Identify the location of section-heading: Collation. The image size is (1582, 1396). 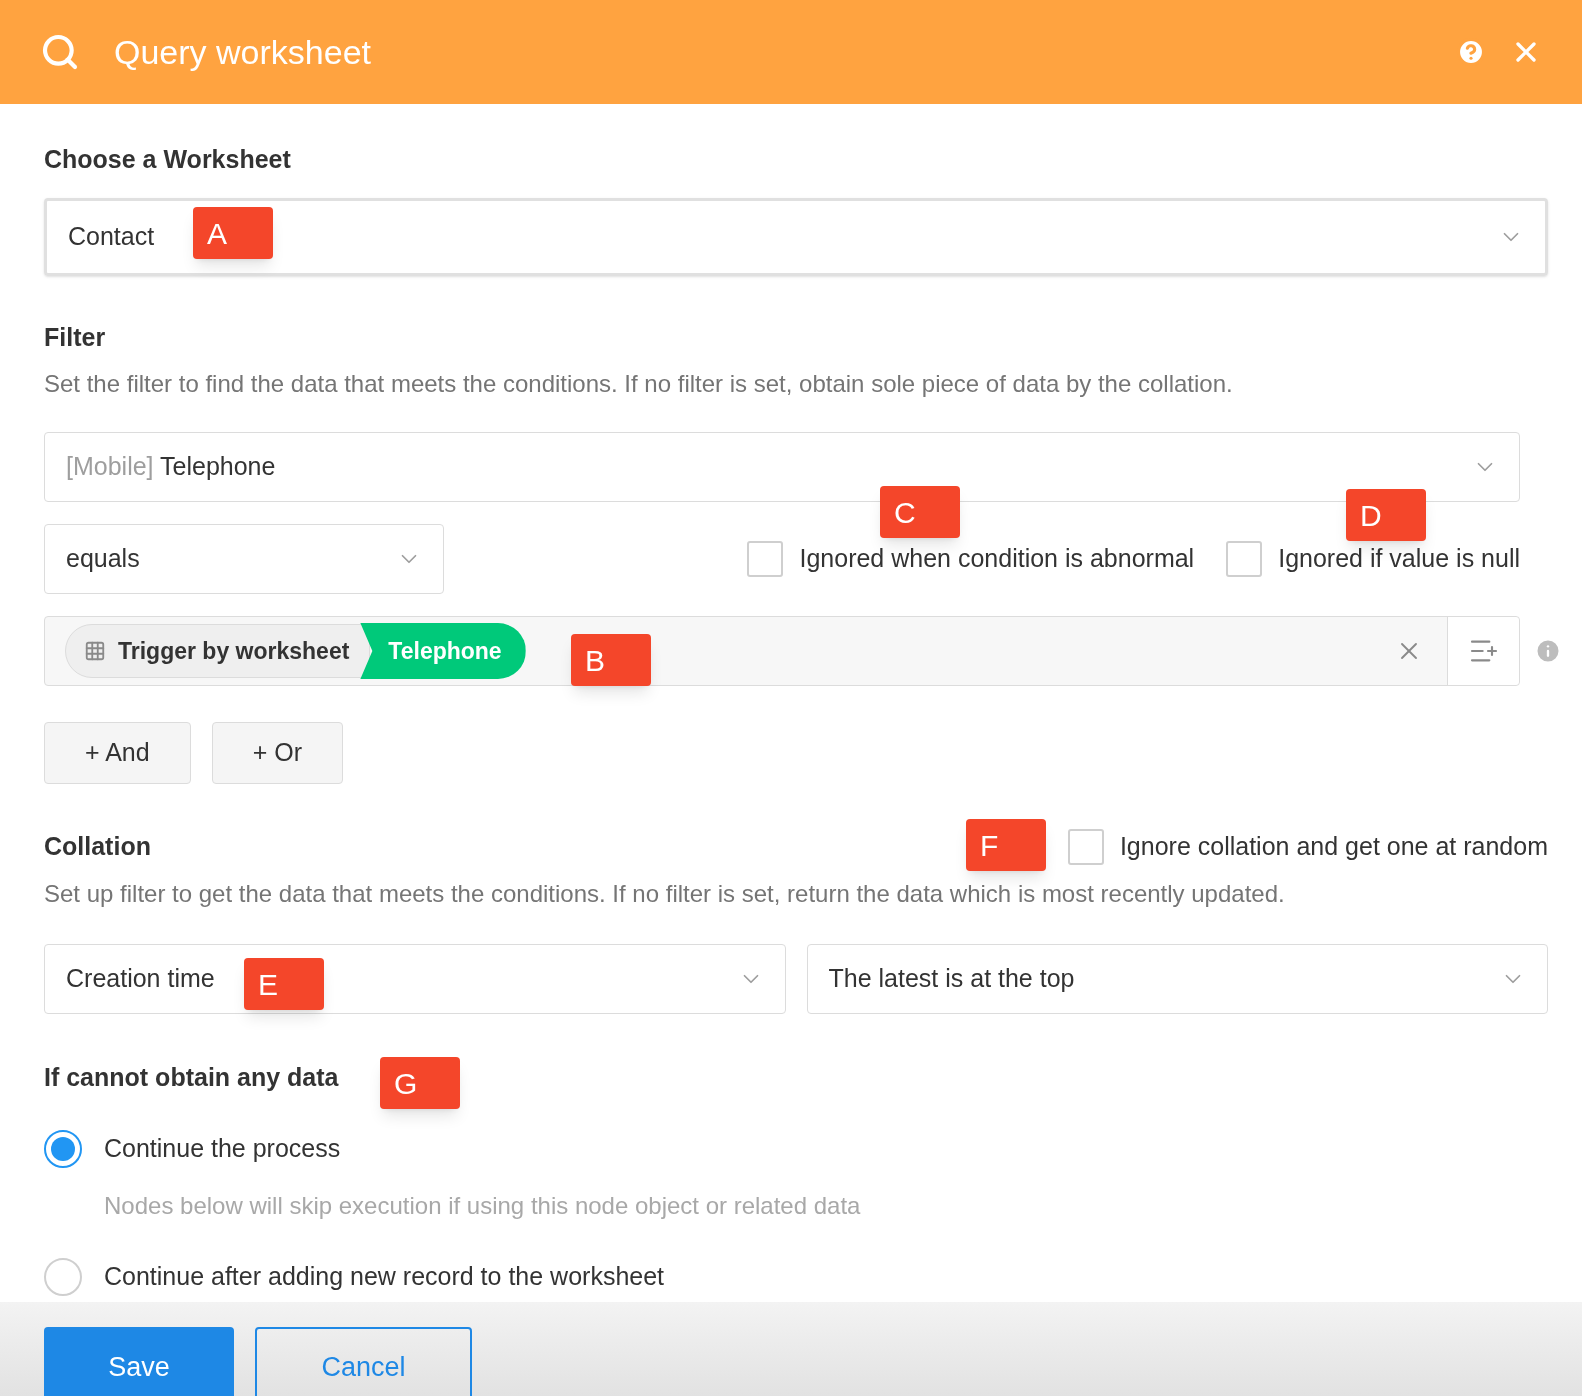
(97, 846).